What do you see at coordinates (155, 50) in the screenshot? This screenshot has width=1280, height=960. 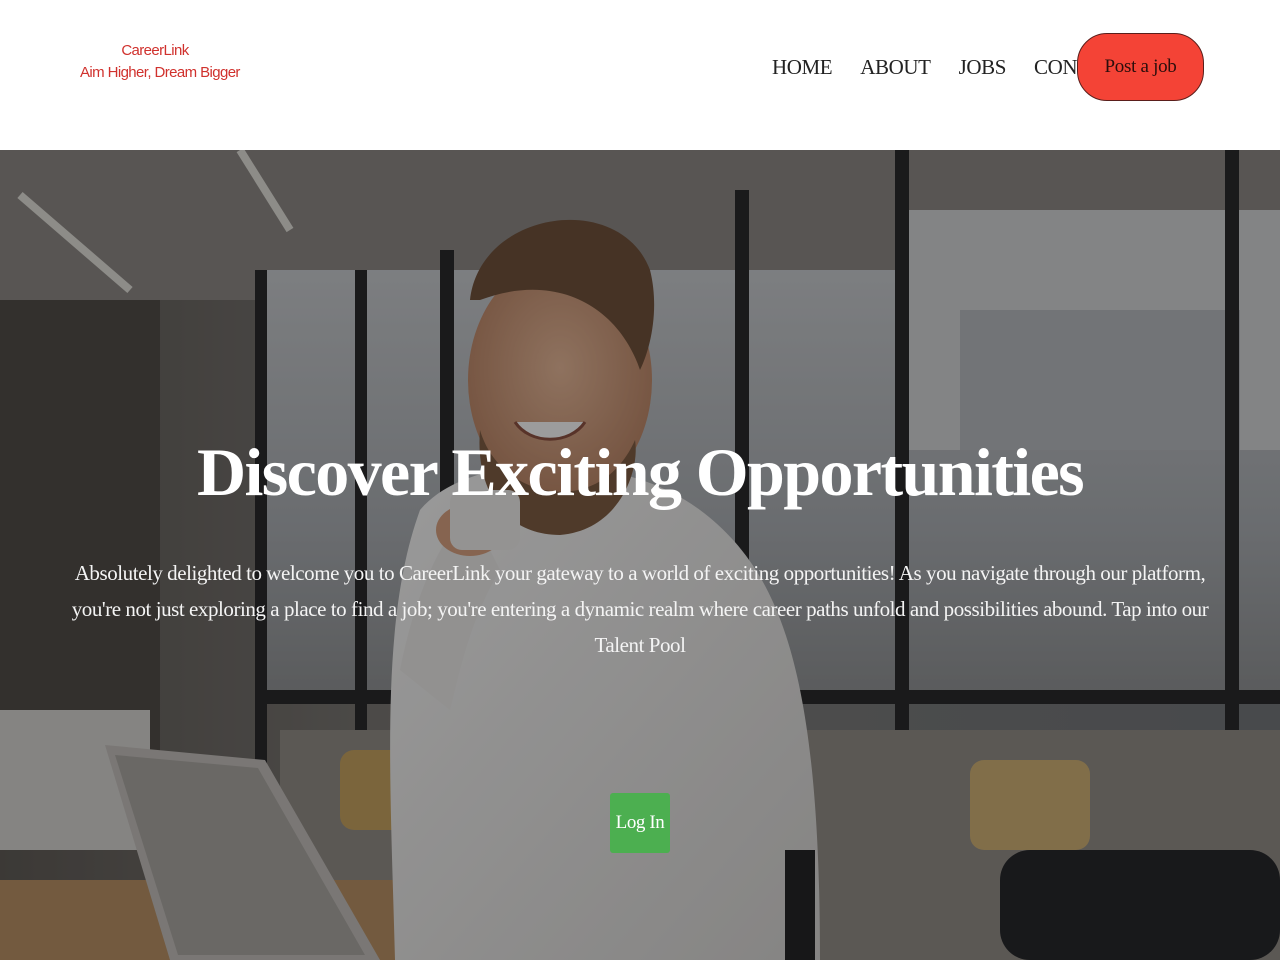 I see `brand-name: CareerLink` at bounding box center [155, 50].